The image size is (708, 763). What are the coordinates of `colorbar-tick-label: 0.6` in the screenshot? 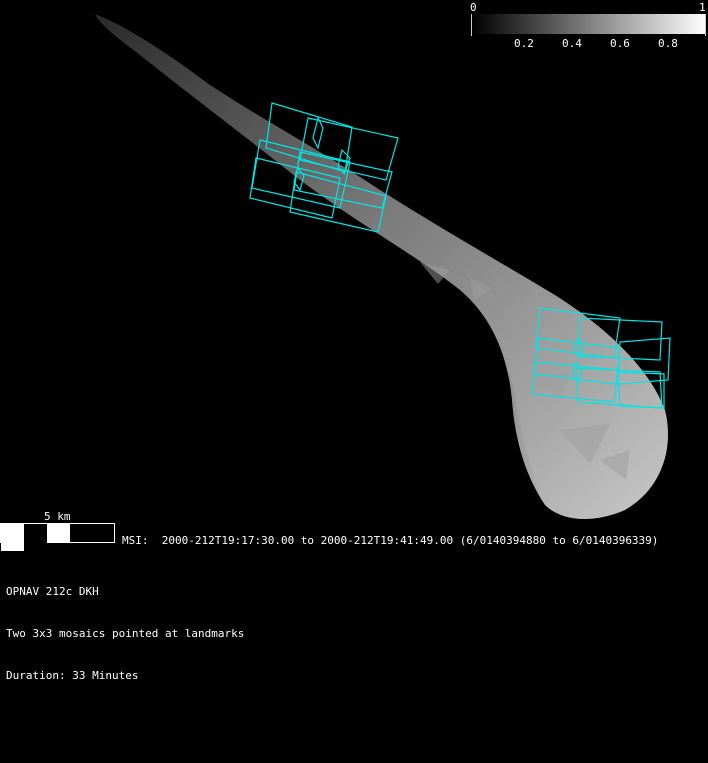 It's located at (620, 43).